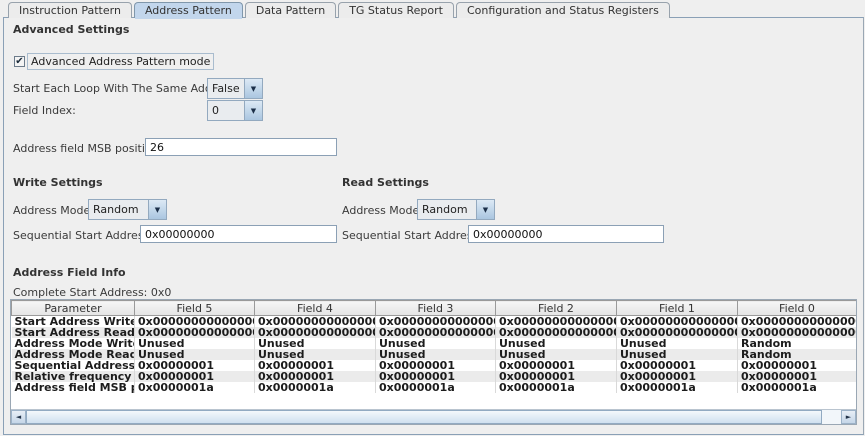  I want to click on read-address-mode-label: Address Mode:, so click(382, 210).